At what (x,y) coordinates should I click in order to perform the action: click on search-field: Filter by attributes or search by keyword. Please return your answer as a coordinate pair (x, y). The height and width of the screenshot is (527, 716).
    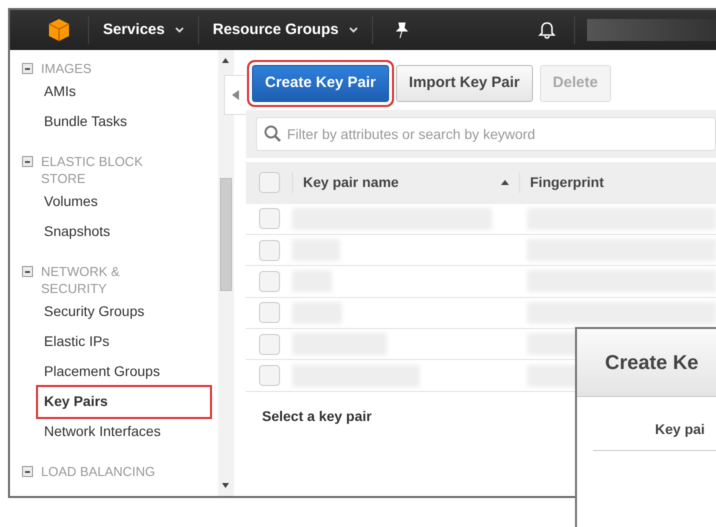
    Looking at the image, I should click on (486, 133).